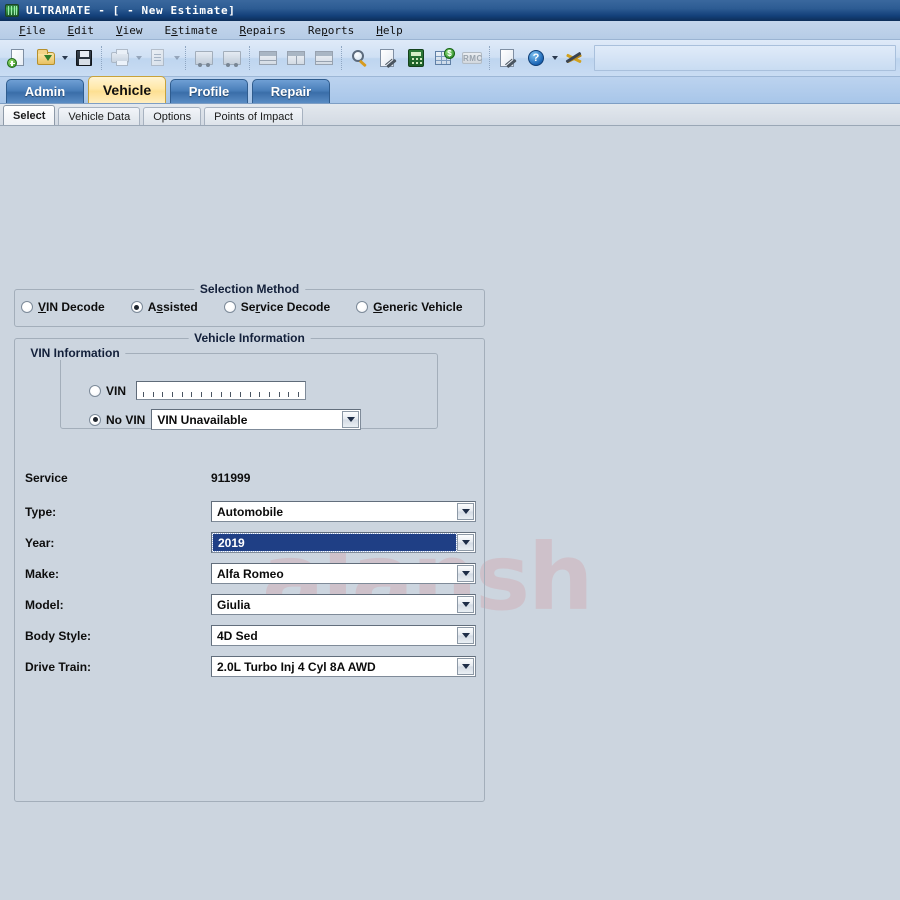  What do you see at coordinates (291, 91) in the screenshot?
I see `tab-repair: Repair` at bounding box center [291, 91].